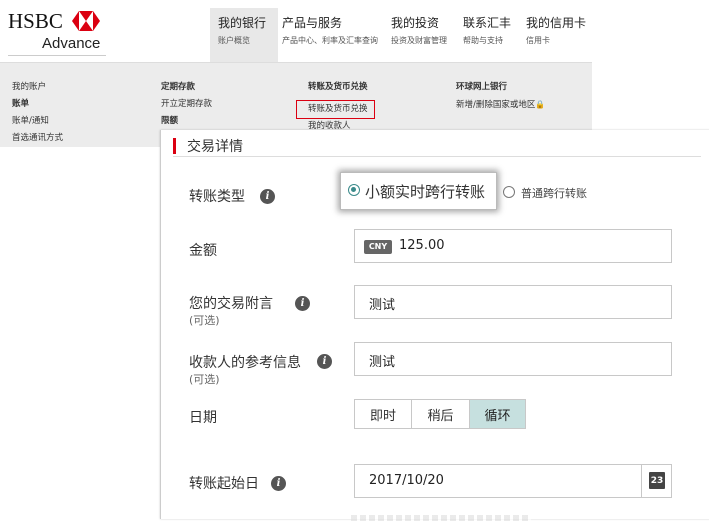 The height and width of the screenshot is (521, 709). Describe the element at coordinates (244, 35) in the screenshot. I see `nav-my-banking: 我的银行 账户概览` at that location.